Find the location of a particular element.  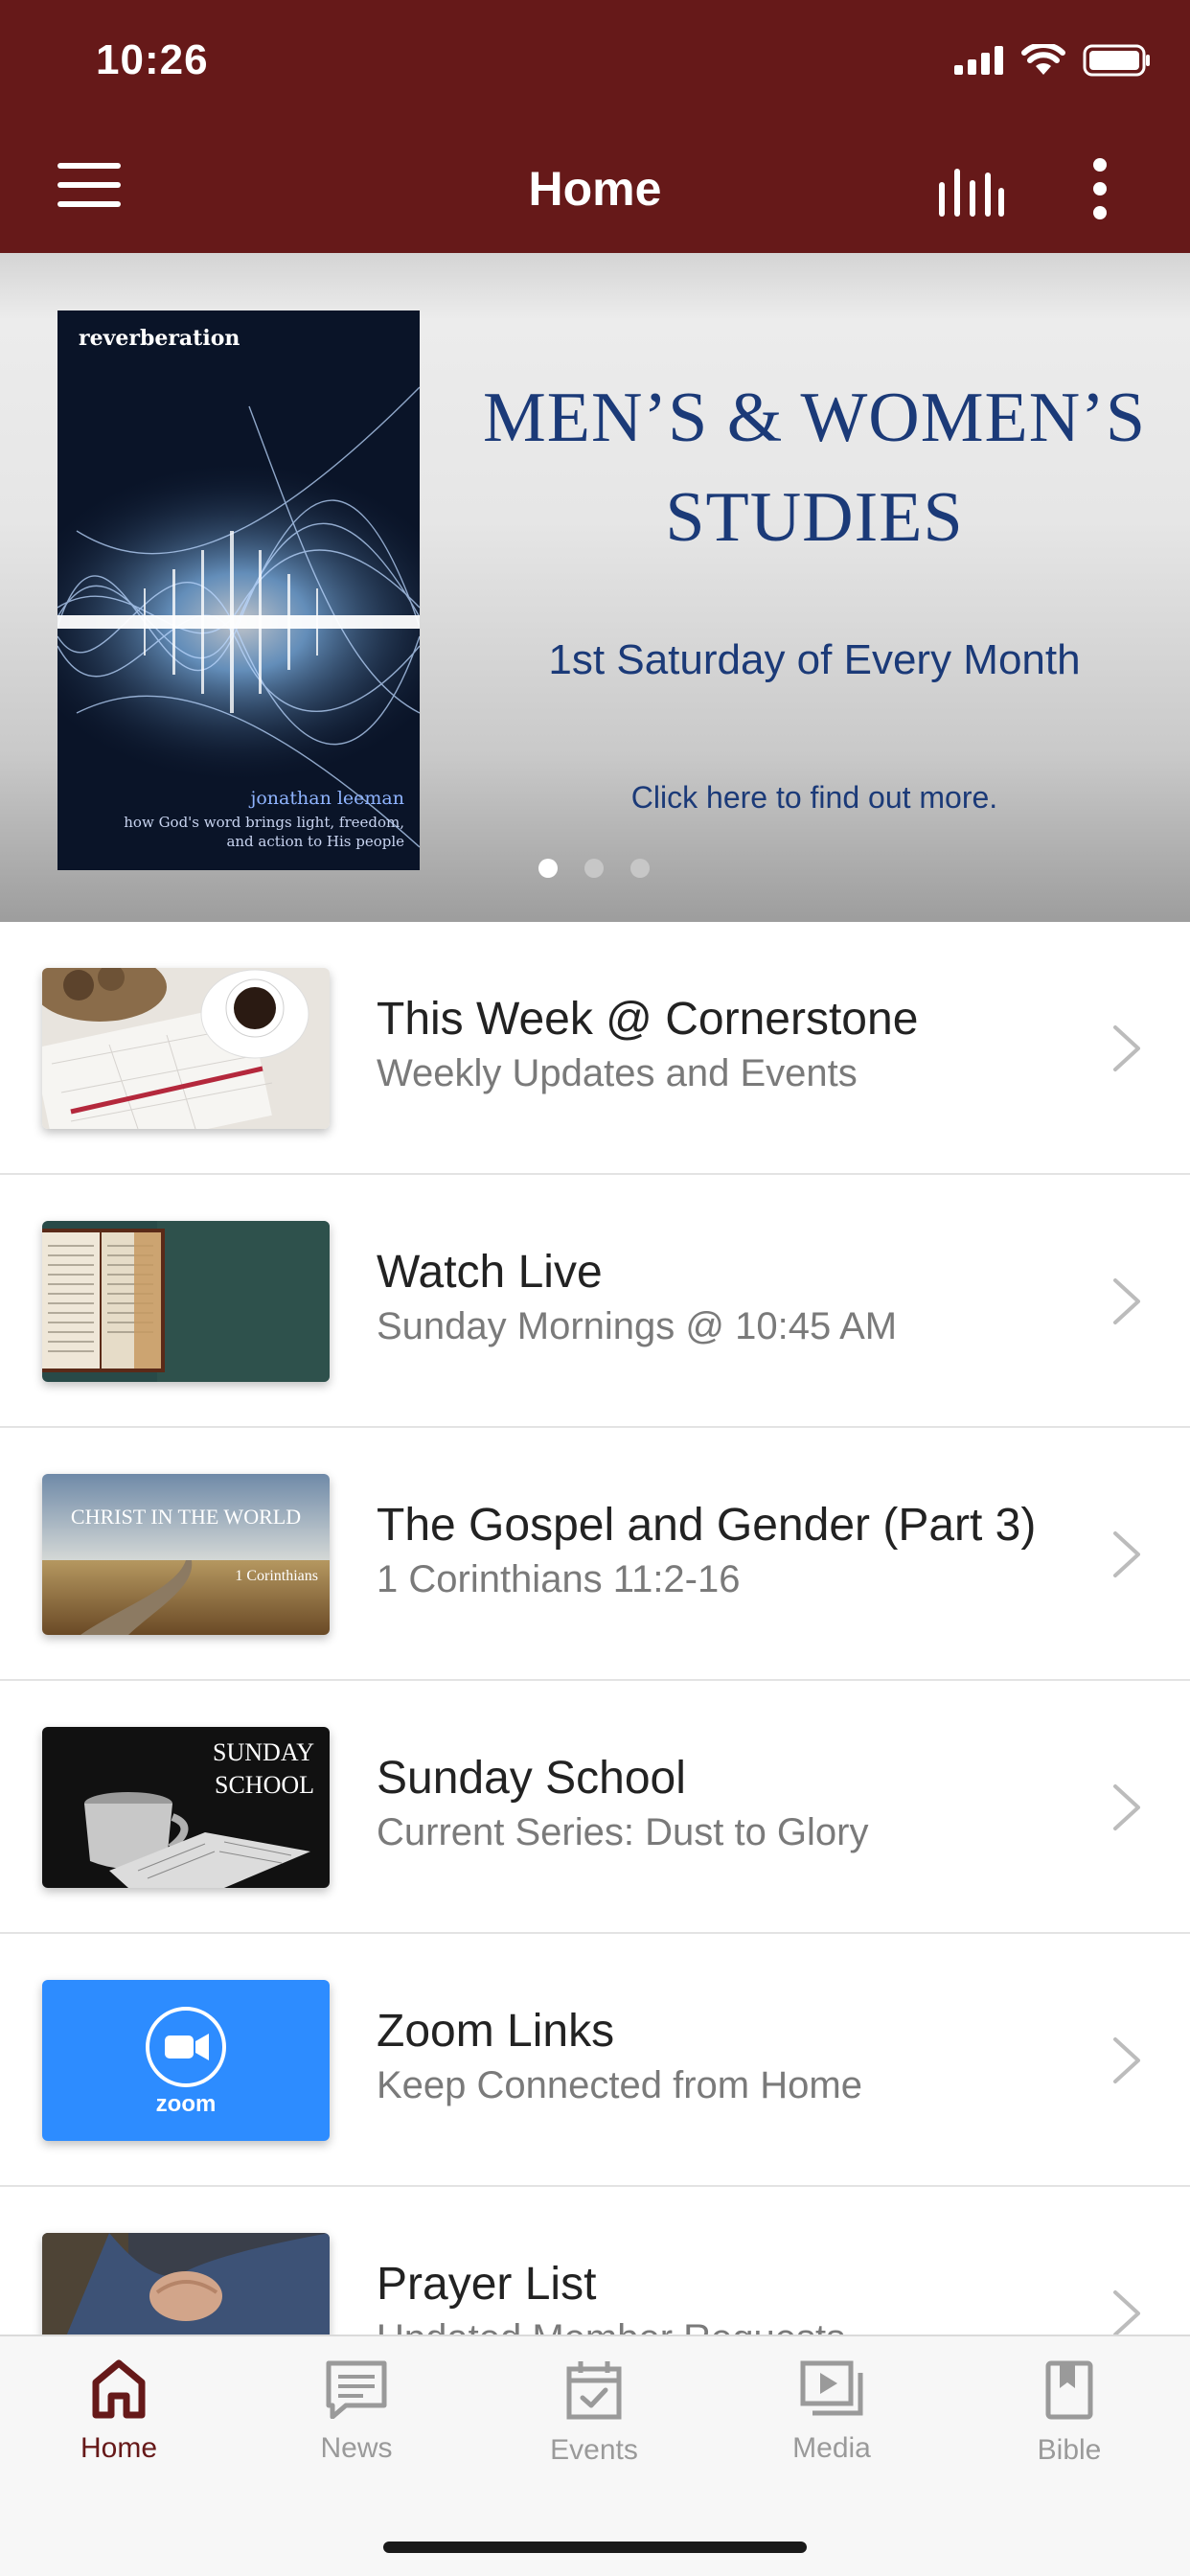

list-item-subtitle: Weekly Updates and Events is located at coordinates (618, 1073).